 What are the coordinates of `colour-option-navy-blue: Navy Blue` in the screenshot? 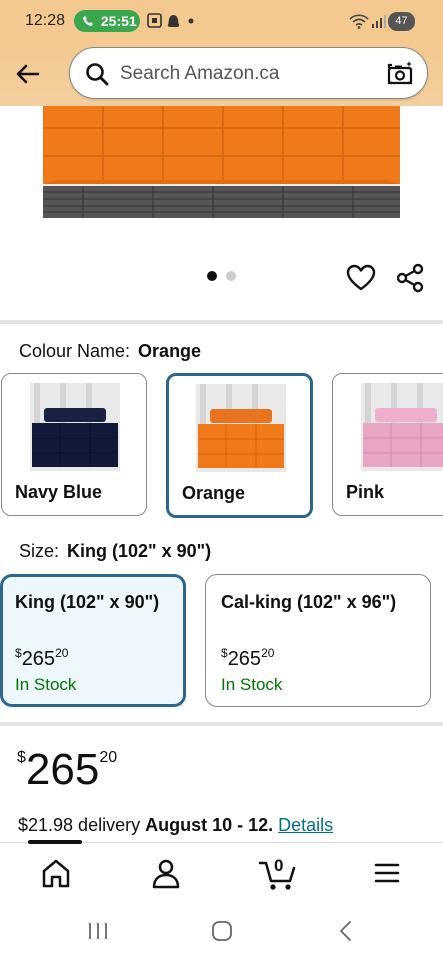 It's located at (74, 444).